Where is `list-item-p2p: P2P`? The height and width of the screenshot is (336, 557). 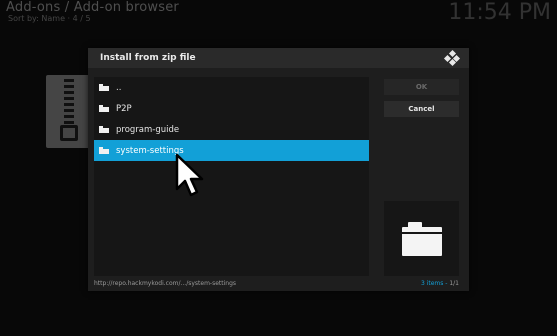
list-item-p2p: P2P is located at coordinates (231, 108).